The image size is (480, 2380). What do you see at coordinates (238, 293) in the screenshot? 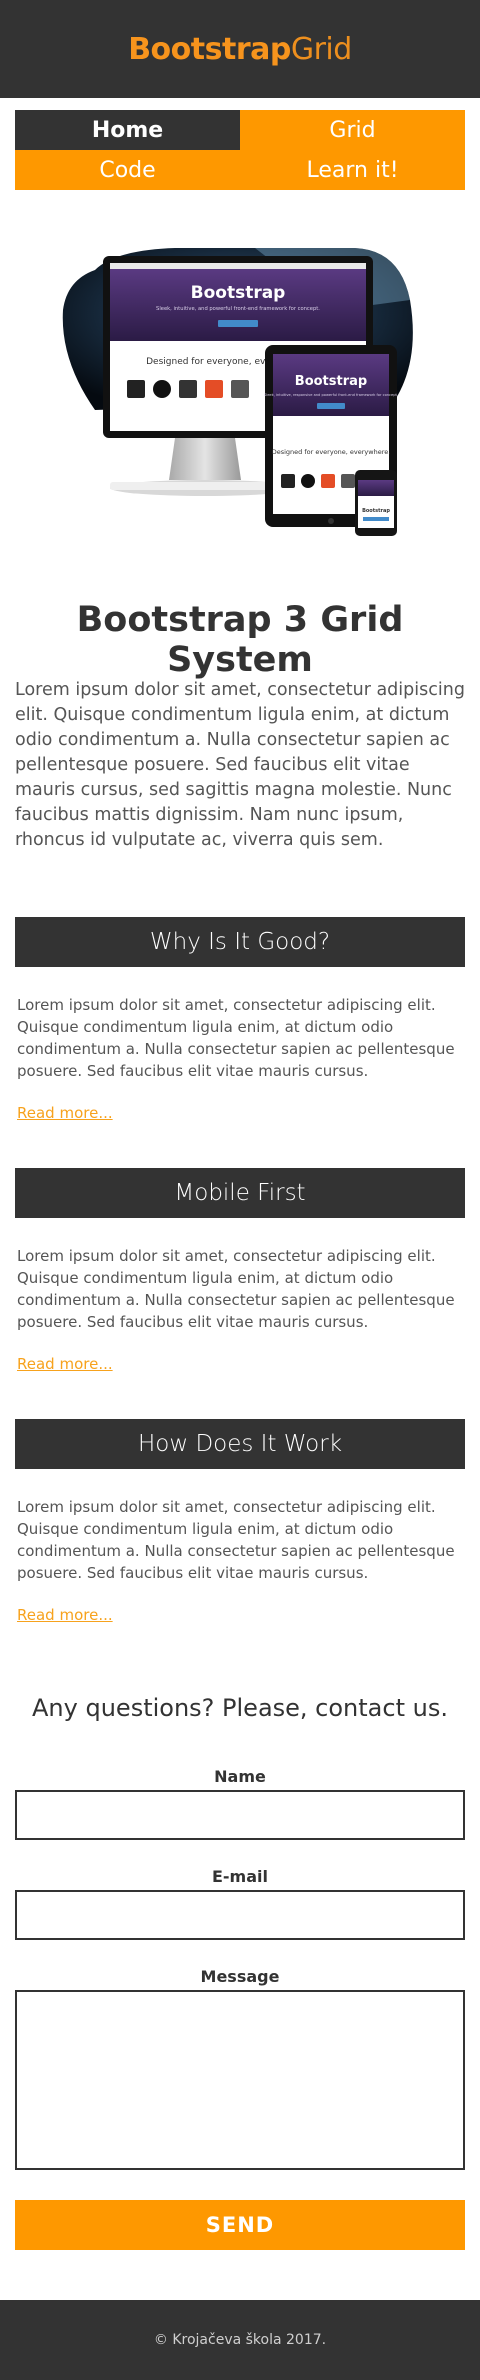
I see `monitor-title: Bootstrap` at bounding box center [238, 293].